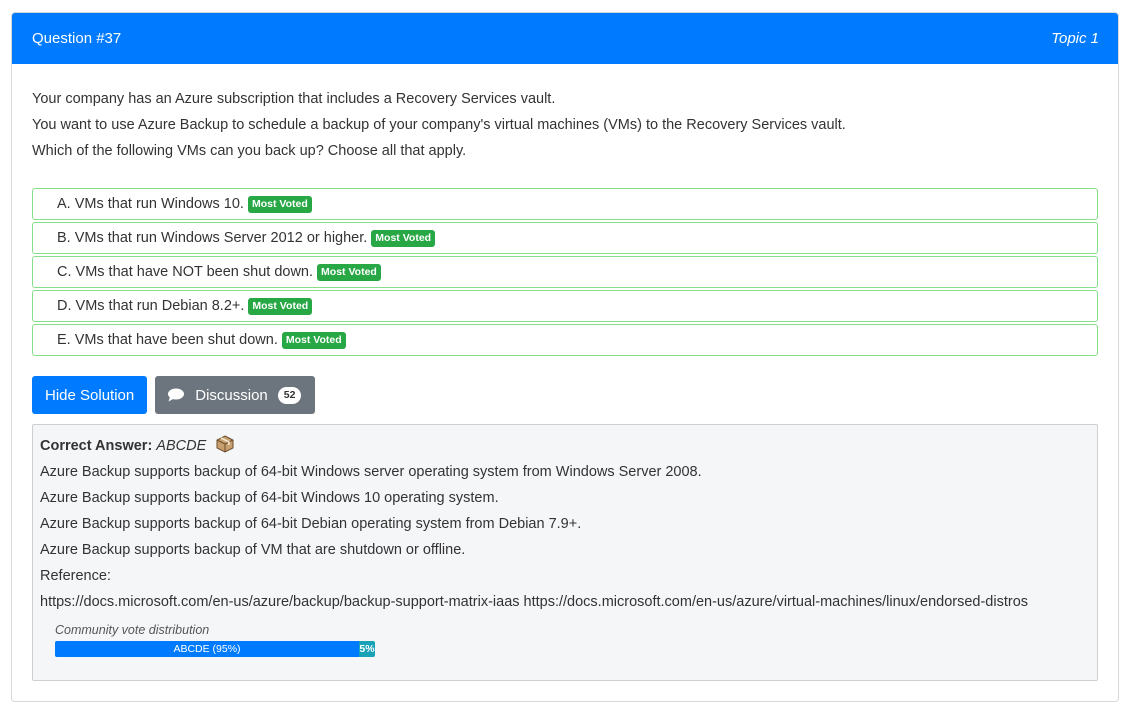 Image resolution: width=1142 pixels, height=714 pixels. Describe the element at coordinates (90, 395) in the screenshot. I see `hide-solution-button: Hide Solution` at that location.